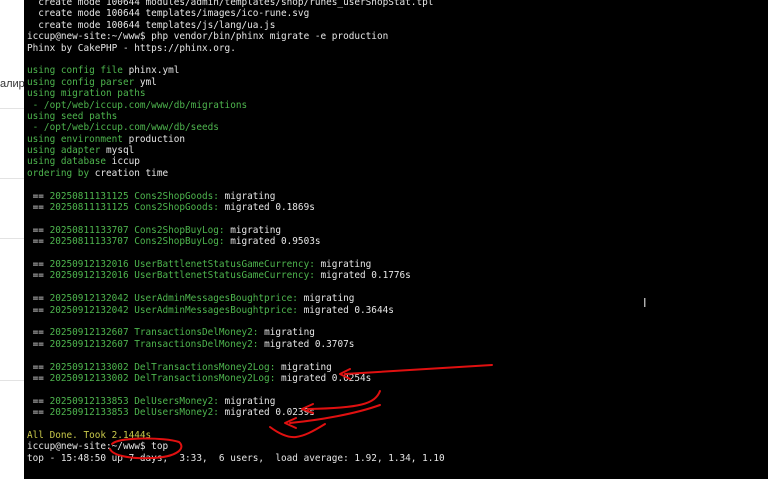 Image resolution: width=768 pixels, height=479 pixels. What do you see at coordinates (78, 139) in the screenshot?
I see `terminal-text-segment: using environment` at bounding box center [78, 139].